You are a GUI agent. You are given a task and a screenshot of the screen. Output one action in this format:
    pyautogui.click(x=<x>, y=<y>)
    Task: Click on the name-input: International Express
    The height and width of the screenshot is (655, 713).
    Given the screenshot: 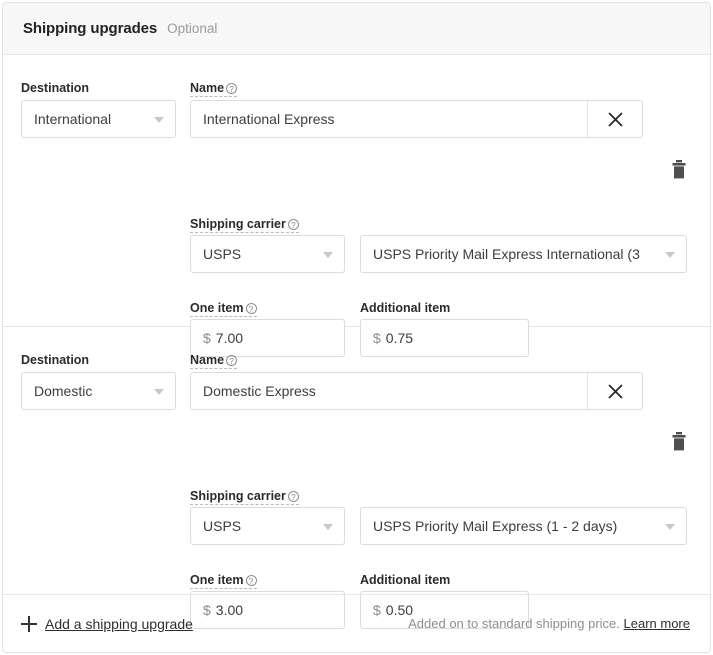 What is the action you would take?
    pyautogui.click(x=416, y=119)
    